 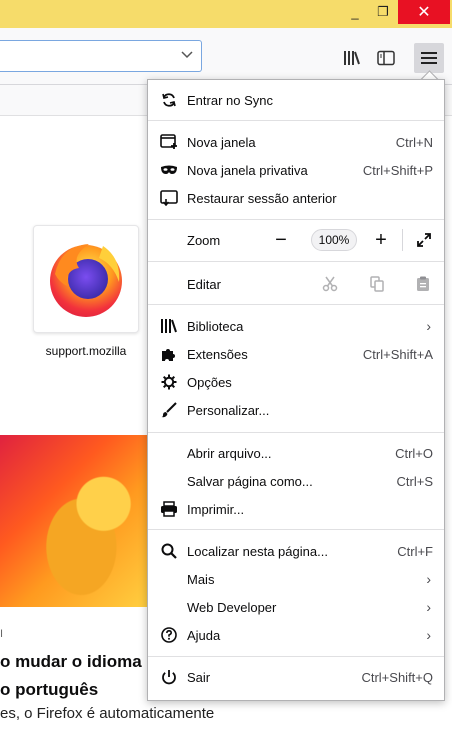 I want to click on article-image, so click(x=74, y=521).